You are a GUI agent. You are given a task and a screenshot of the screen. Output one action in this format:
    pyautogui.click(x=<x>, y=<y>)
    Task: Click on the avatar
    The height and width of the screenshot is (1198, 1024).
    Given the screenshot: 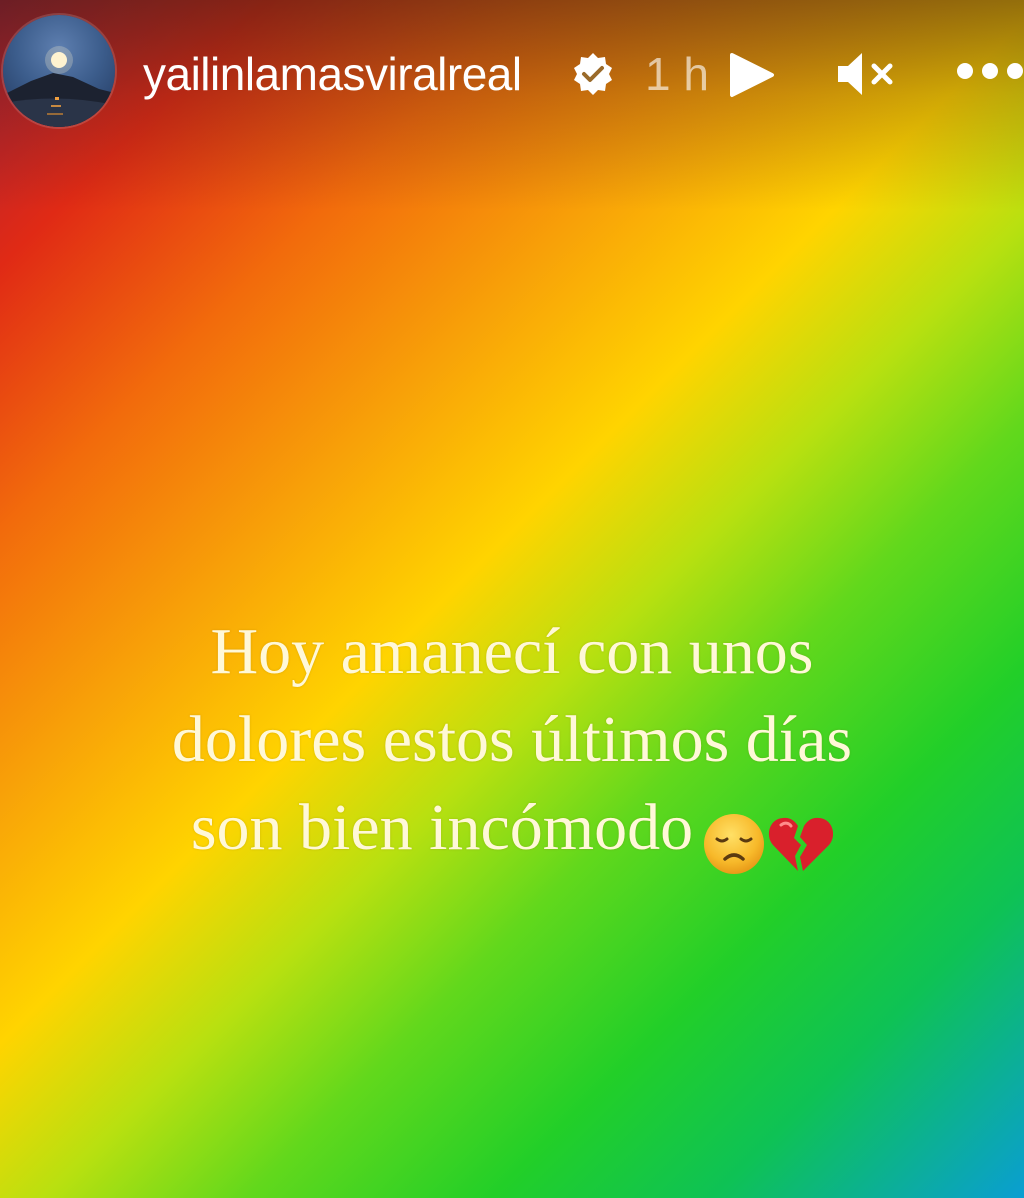 What is the action you would take?
    pyautogui.click(x=59, y=71)
    